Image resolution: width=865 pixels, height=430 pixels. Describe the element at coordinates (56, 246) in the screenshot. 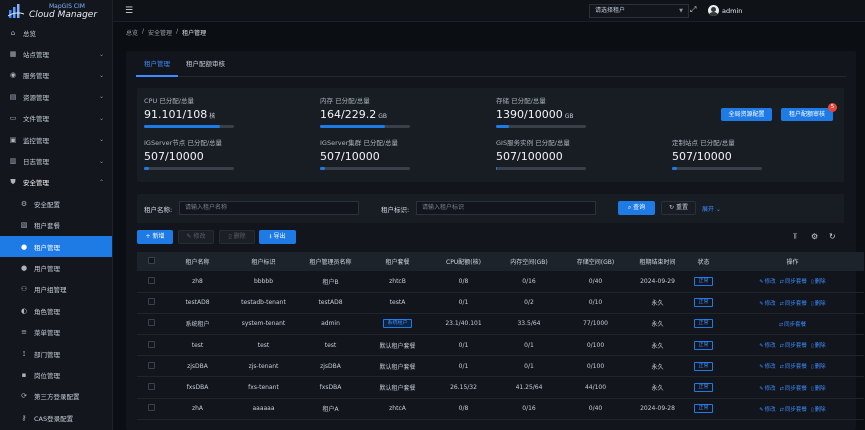

I see `sidebar-item-tenants: ● 租户管理` at that location.